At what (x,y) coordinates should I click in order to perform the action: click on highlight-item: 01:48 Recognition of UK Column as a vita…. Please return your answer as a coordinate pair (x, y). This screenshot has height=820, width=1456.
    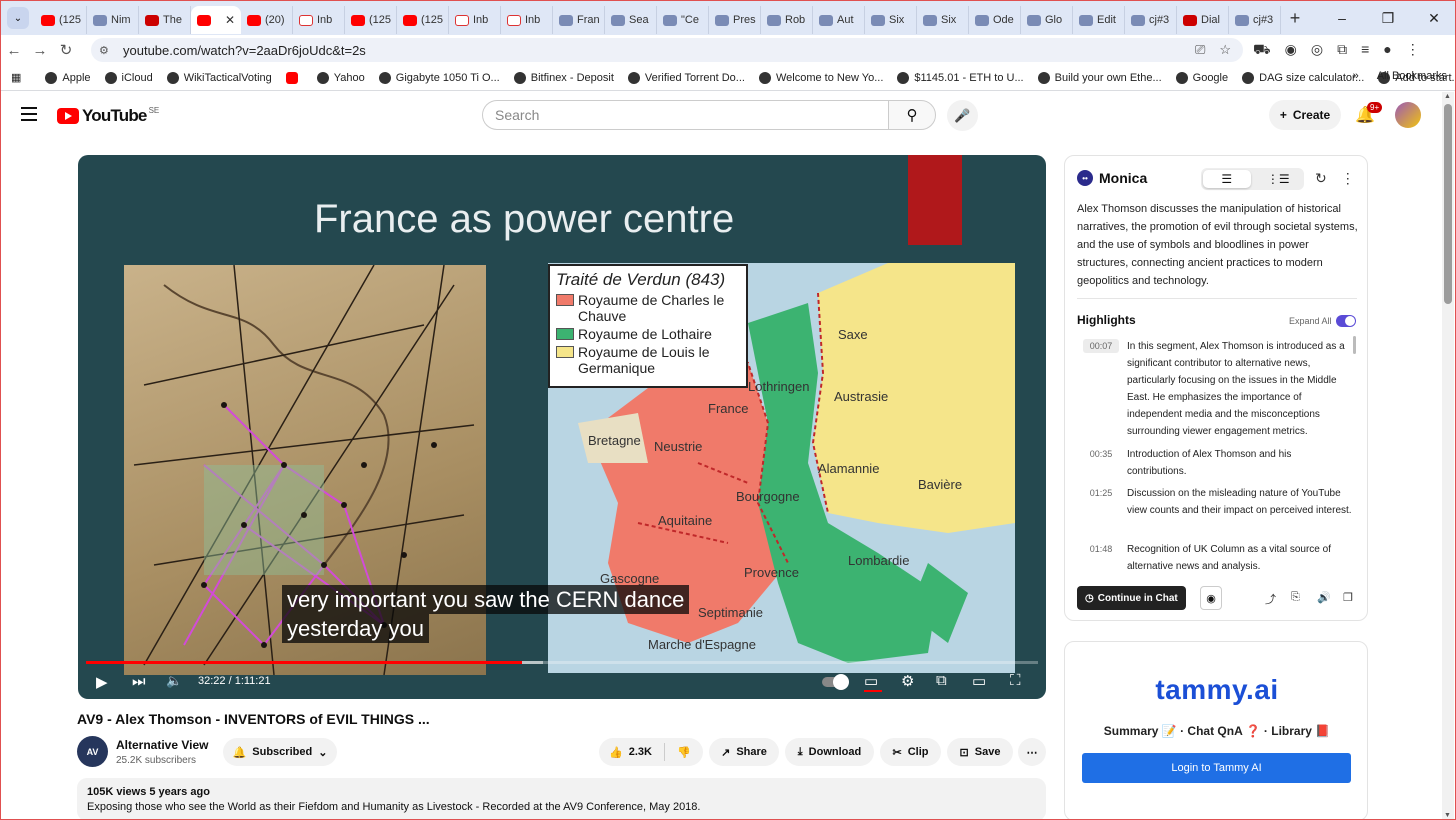
    Looking at the image, I should click on (1218, 558).